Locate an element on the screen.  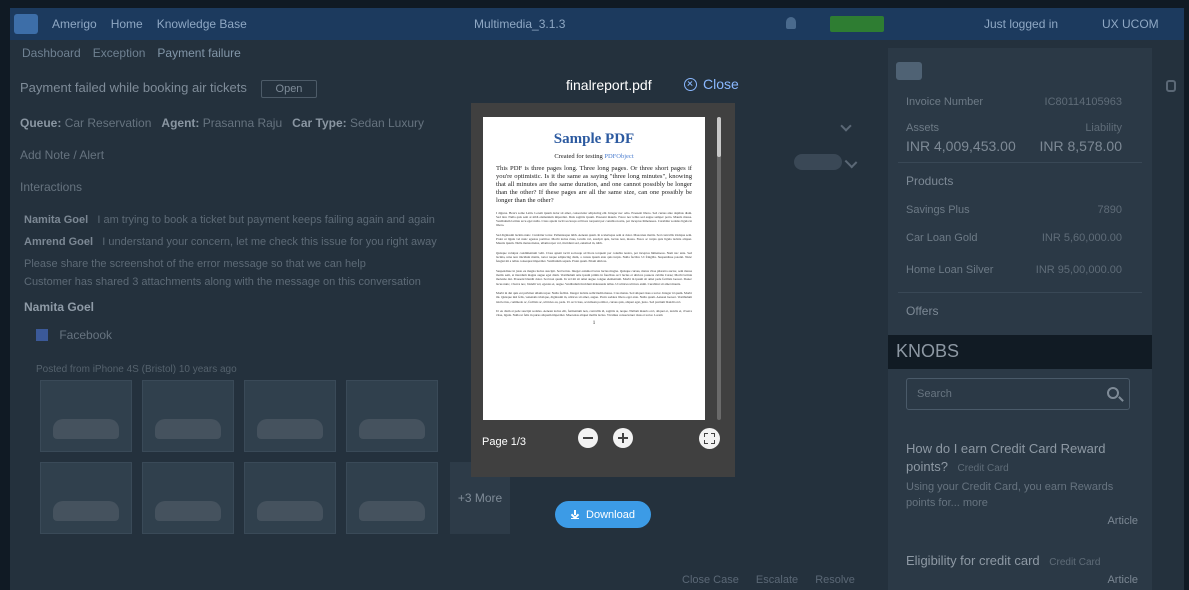
fullscreen-button is located at coordinates (709, 438).